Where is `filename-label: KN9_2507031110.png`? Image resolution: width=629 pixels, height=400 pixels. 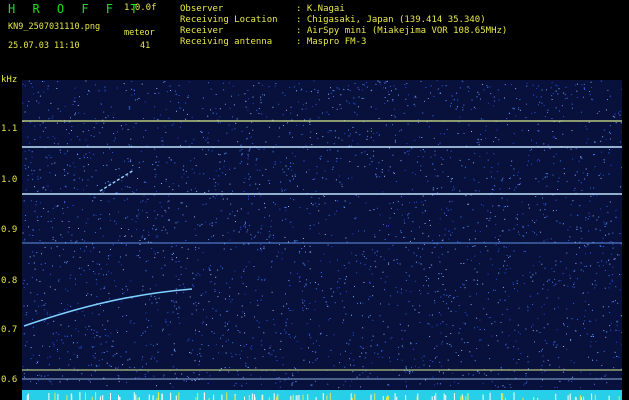
filename-label: KN9_2507031110.png is located at coordinates (54, 27).